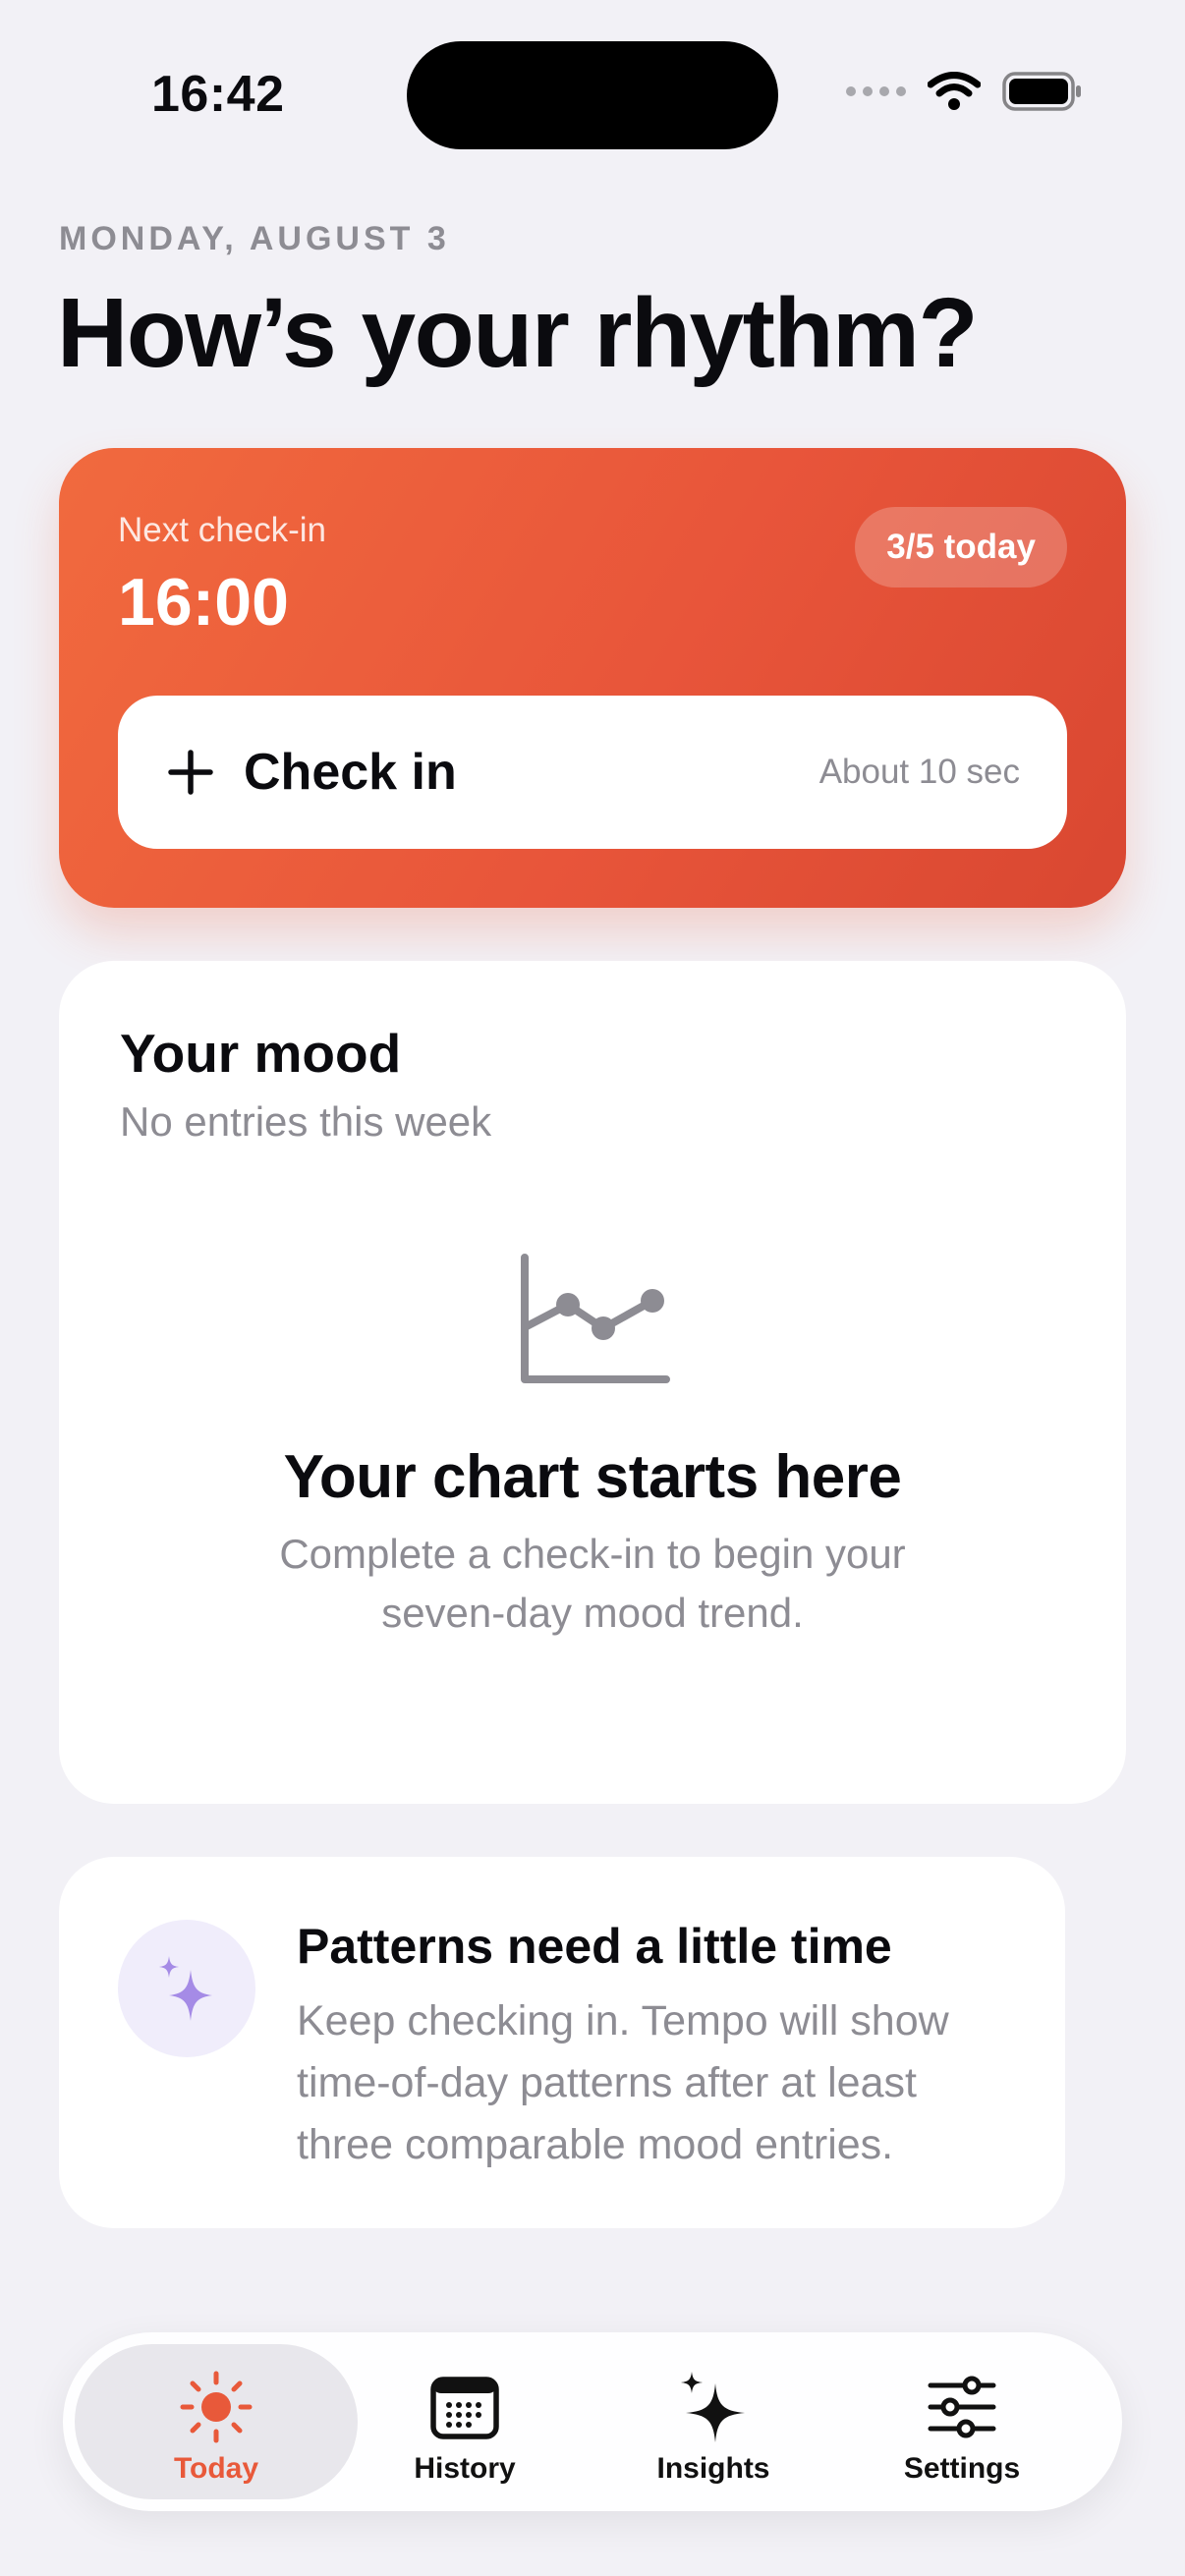 The width and height of the screenshot is (1185, 2576). I want to click on status-indicators, so click(965, 91).